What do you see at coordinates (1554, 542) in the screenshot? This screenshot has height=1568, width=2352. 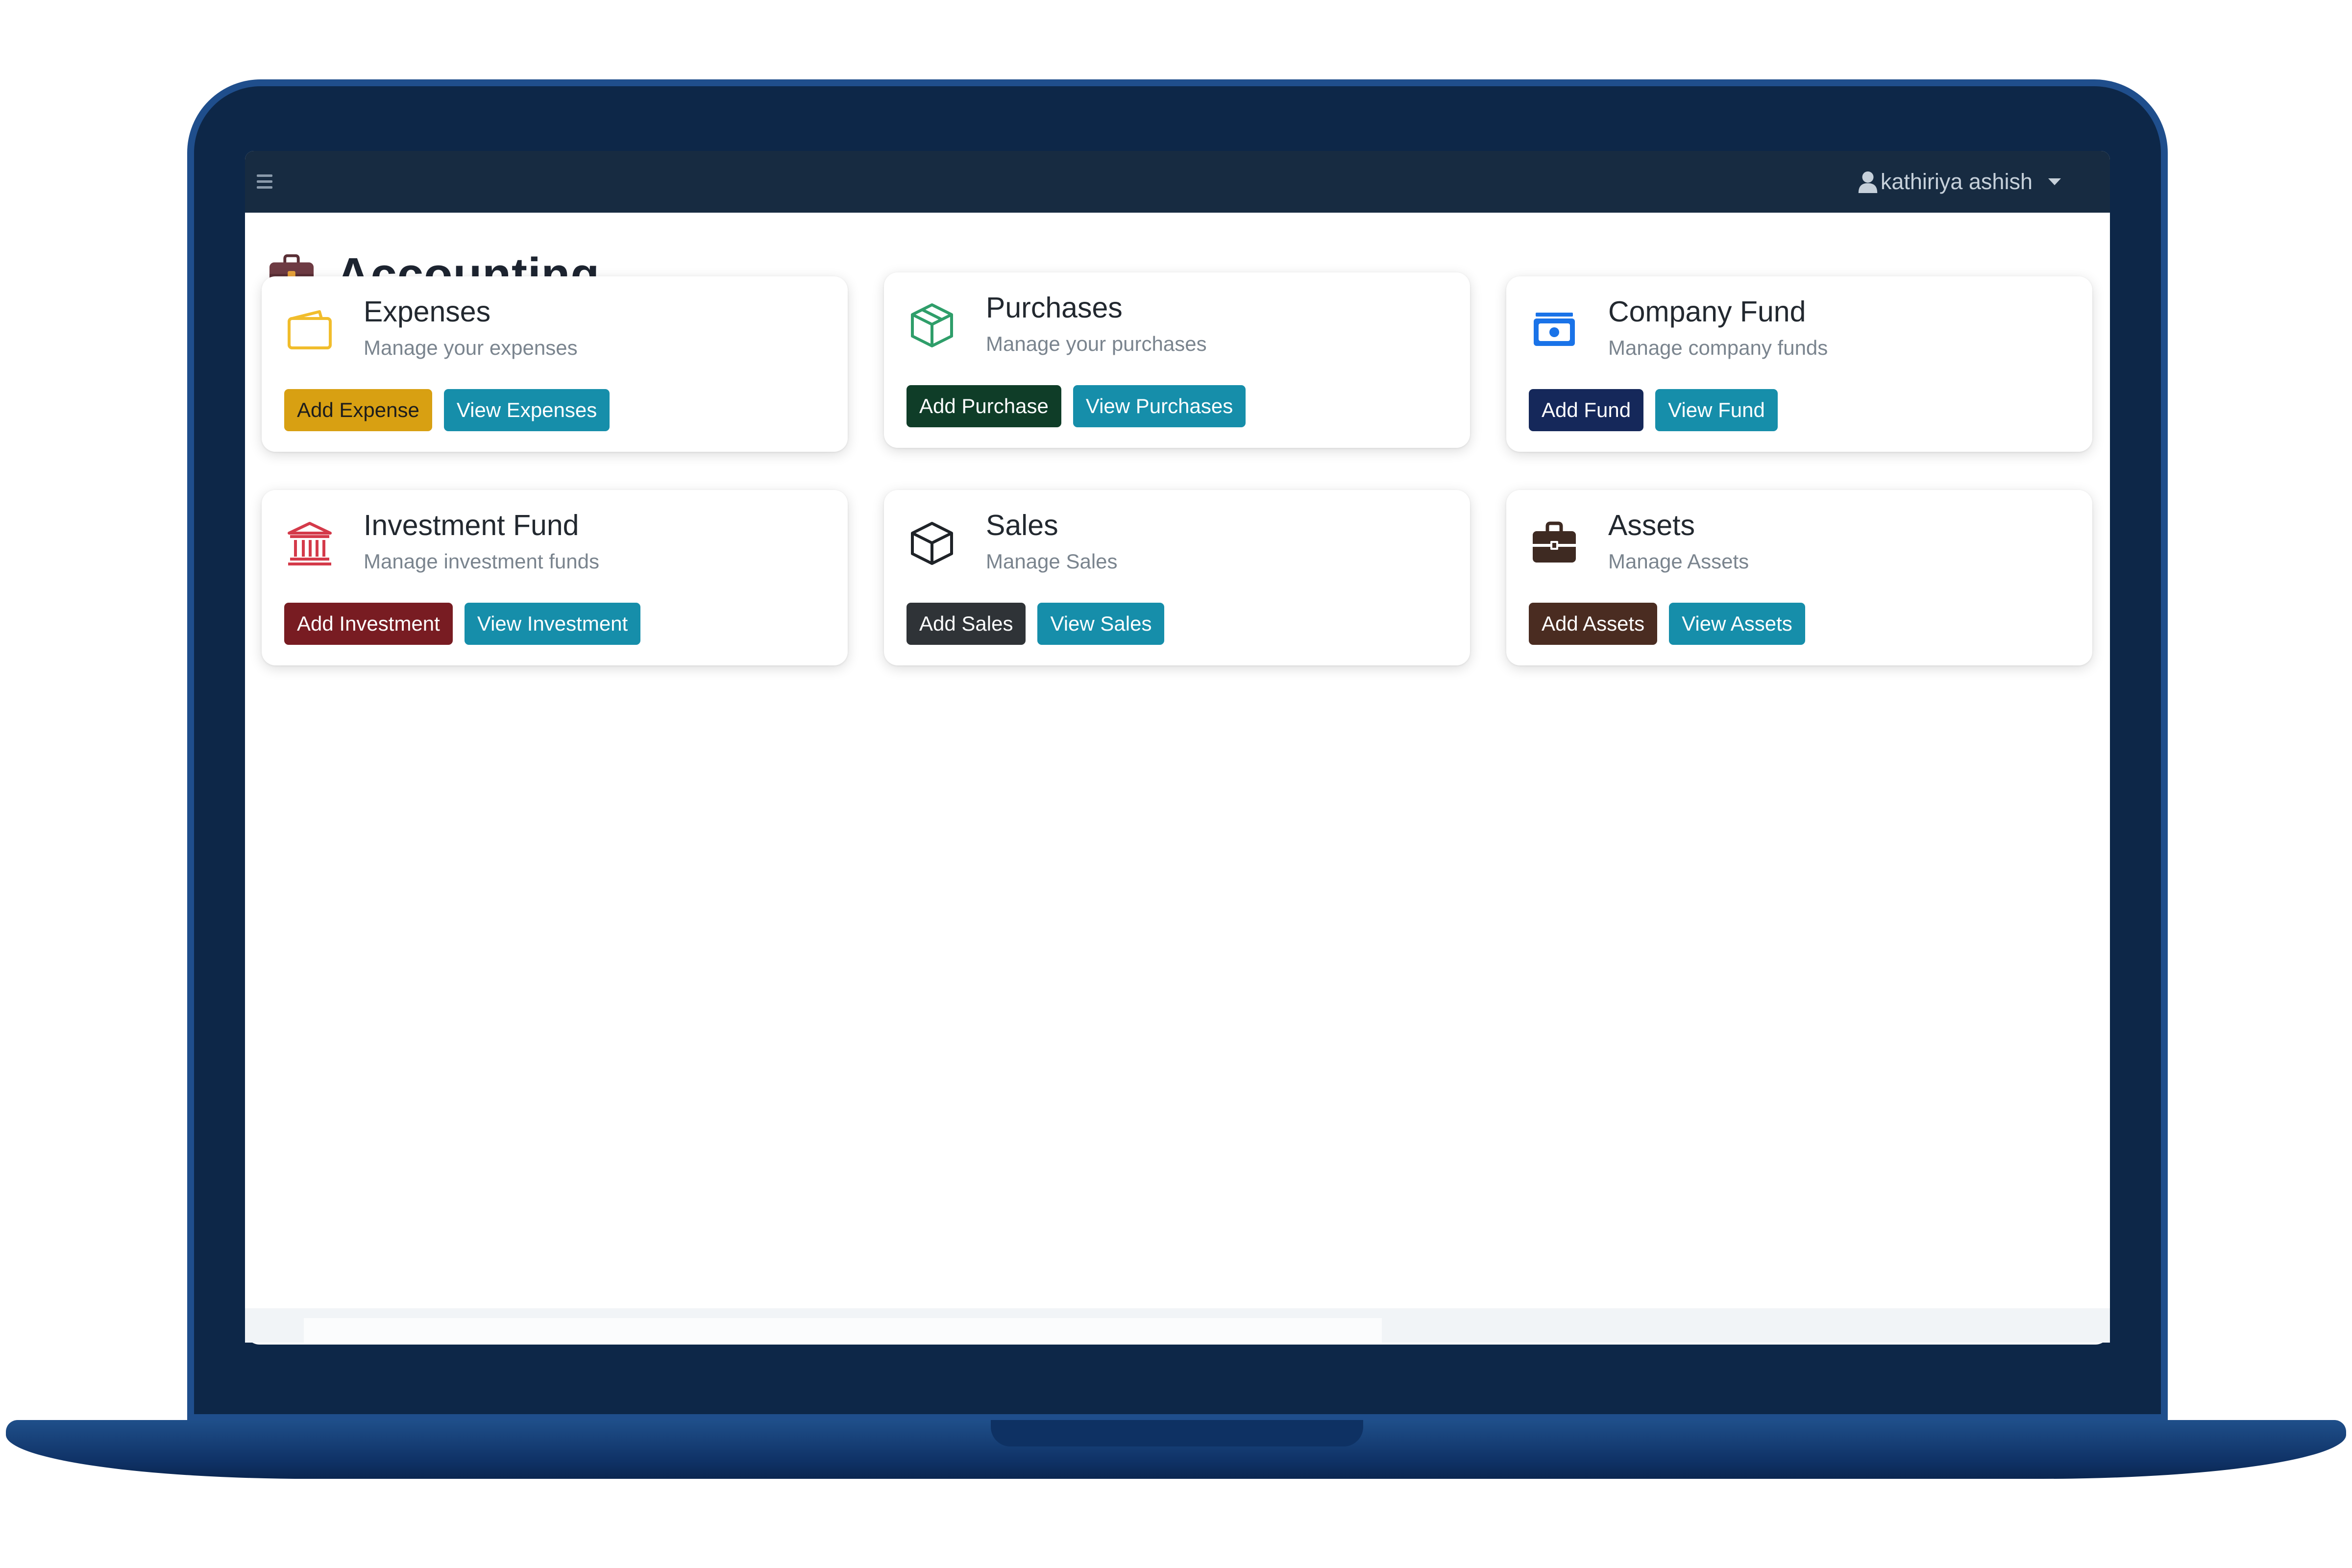 I see `briefcase-icon` at bounding box center [1554, 542].